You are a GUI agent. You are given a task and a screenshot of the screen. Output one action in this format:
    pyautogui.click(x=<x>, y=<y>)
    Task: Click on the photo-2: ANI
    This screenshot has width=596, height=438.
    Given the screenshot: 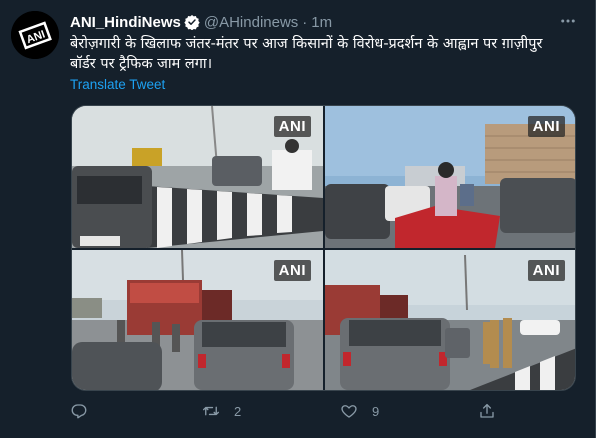 What is the action you would take?
    pyautogui.click(x=450, y=177)
    